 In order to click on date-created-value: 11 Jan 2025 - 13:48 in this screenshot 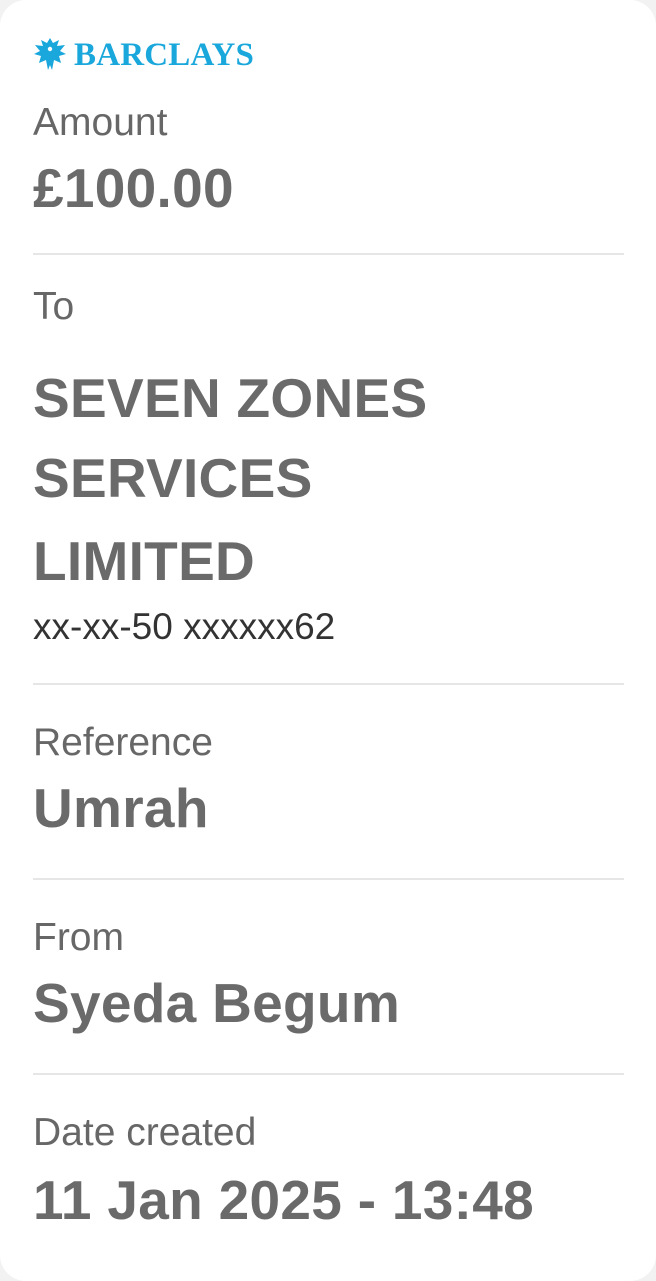, I will do `click(284, 1200)`.